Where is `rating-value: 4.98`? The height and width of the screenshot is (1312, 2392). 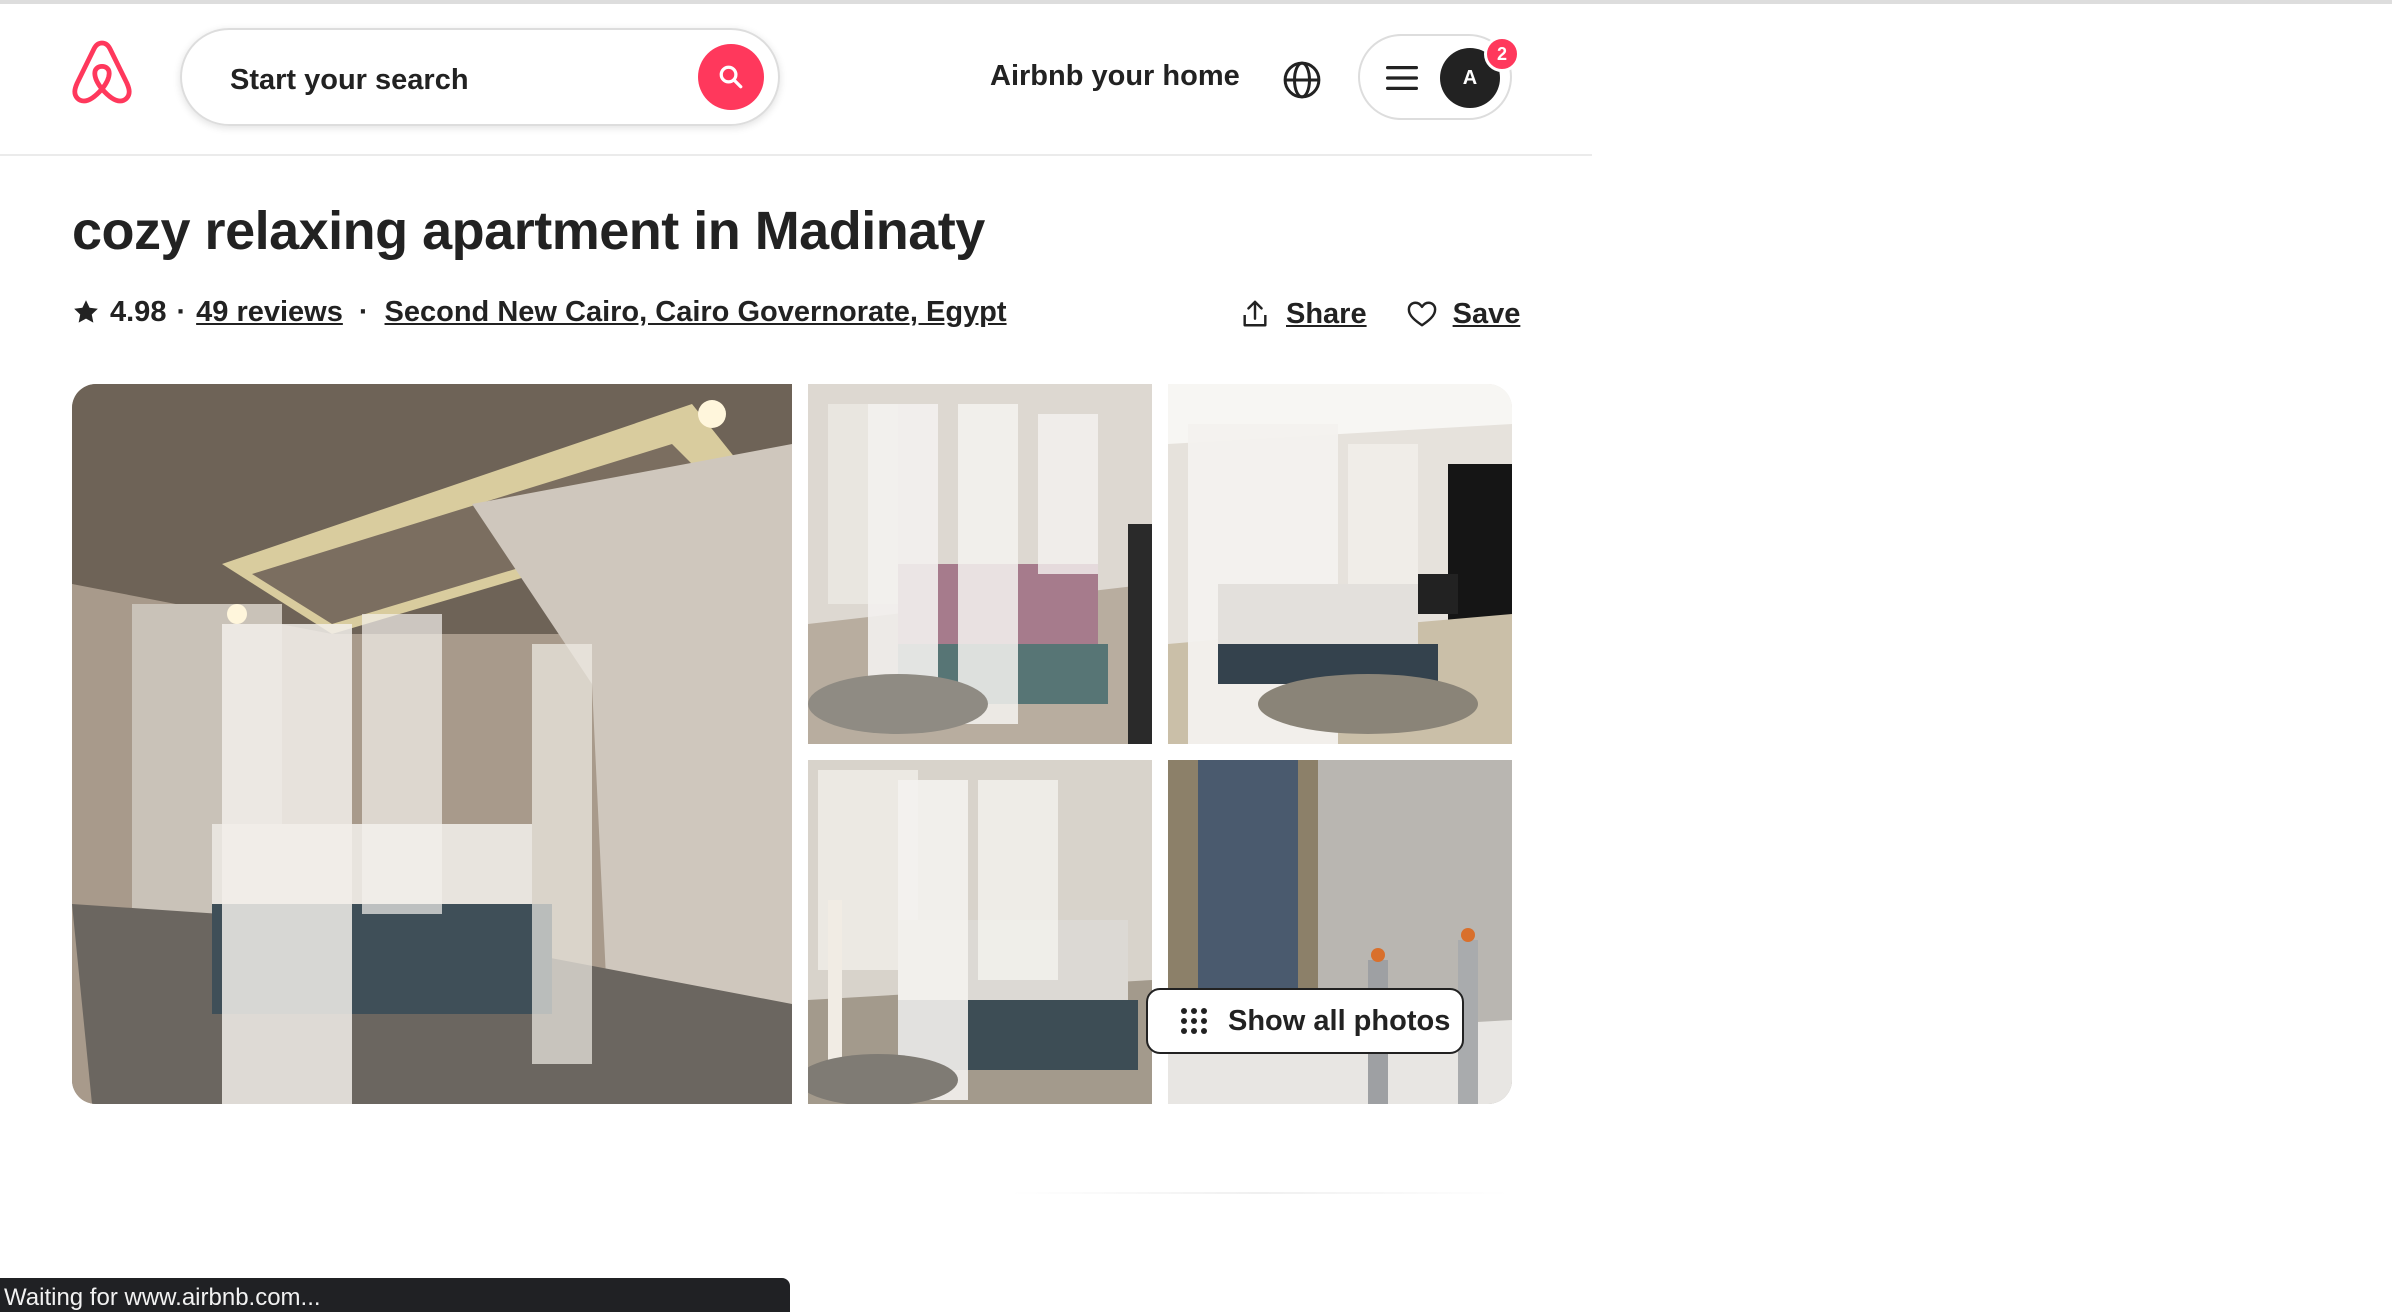
rating-value: 4.98 is located at coordinates (138, 311).